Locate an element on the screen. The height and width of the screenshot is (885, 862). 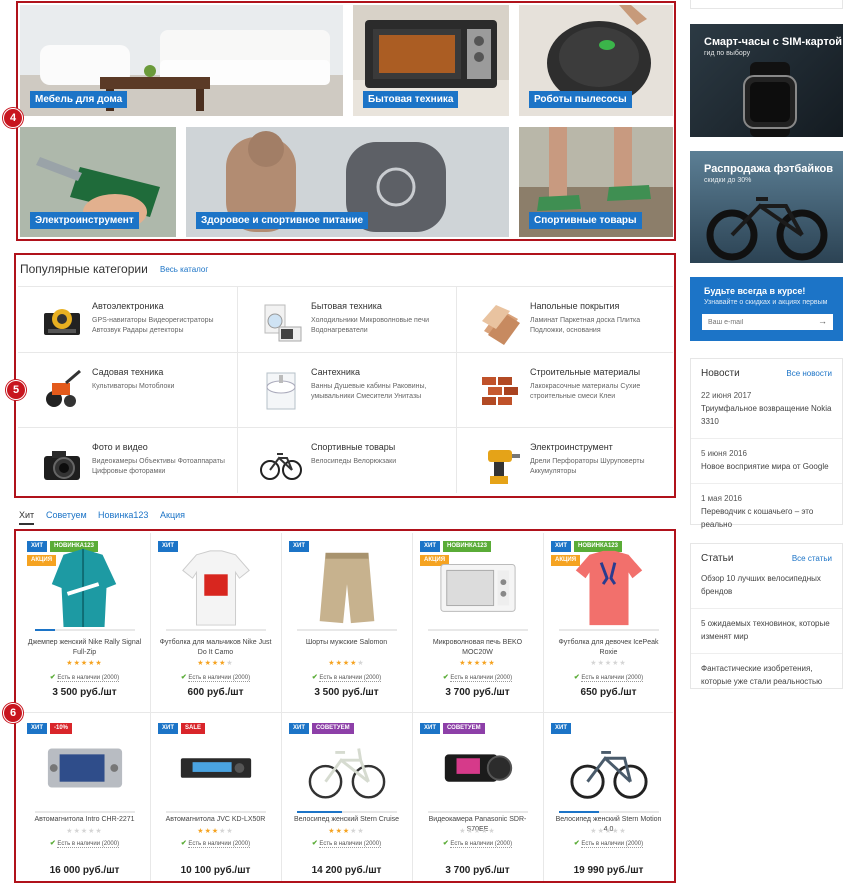
marker-badge: 4 is located at coordinates (13, 118).